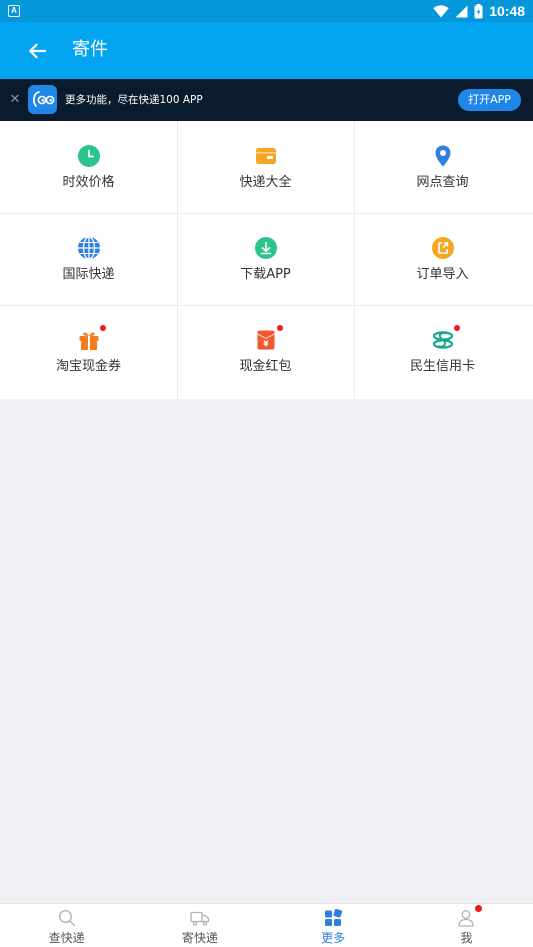 The image size is (533, 947). Describe the element at coordinates (88, 248) in the screenshot. I see `globe-icon` at that location.